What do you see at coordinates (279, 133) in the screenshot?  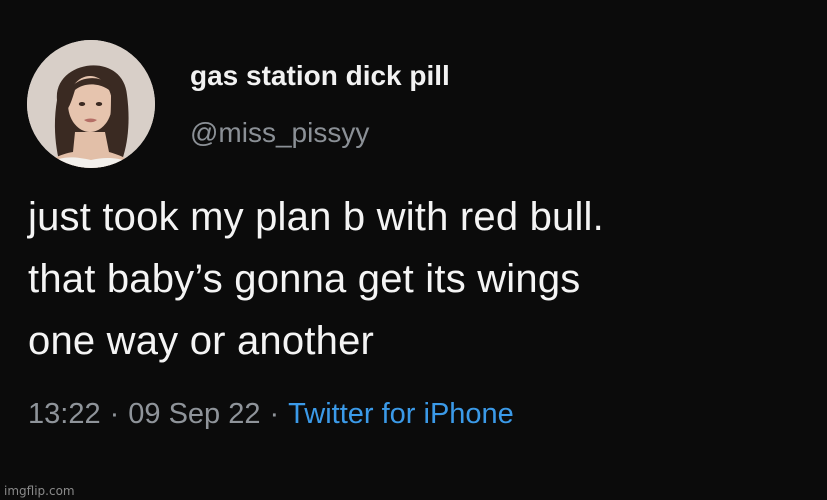 I see `user-handle: @miss_pissyy` at bounding box center [279, 133].